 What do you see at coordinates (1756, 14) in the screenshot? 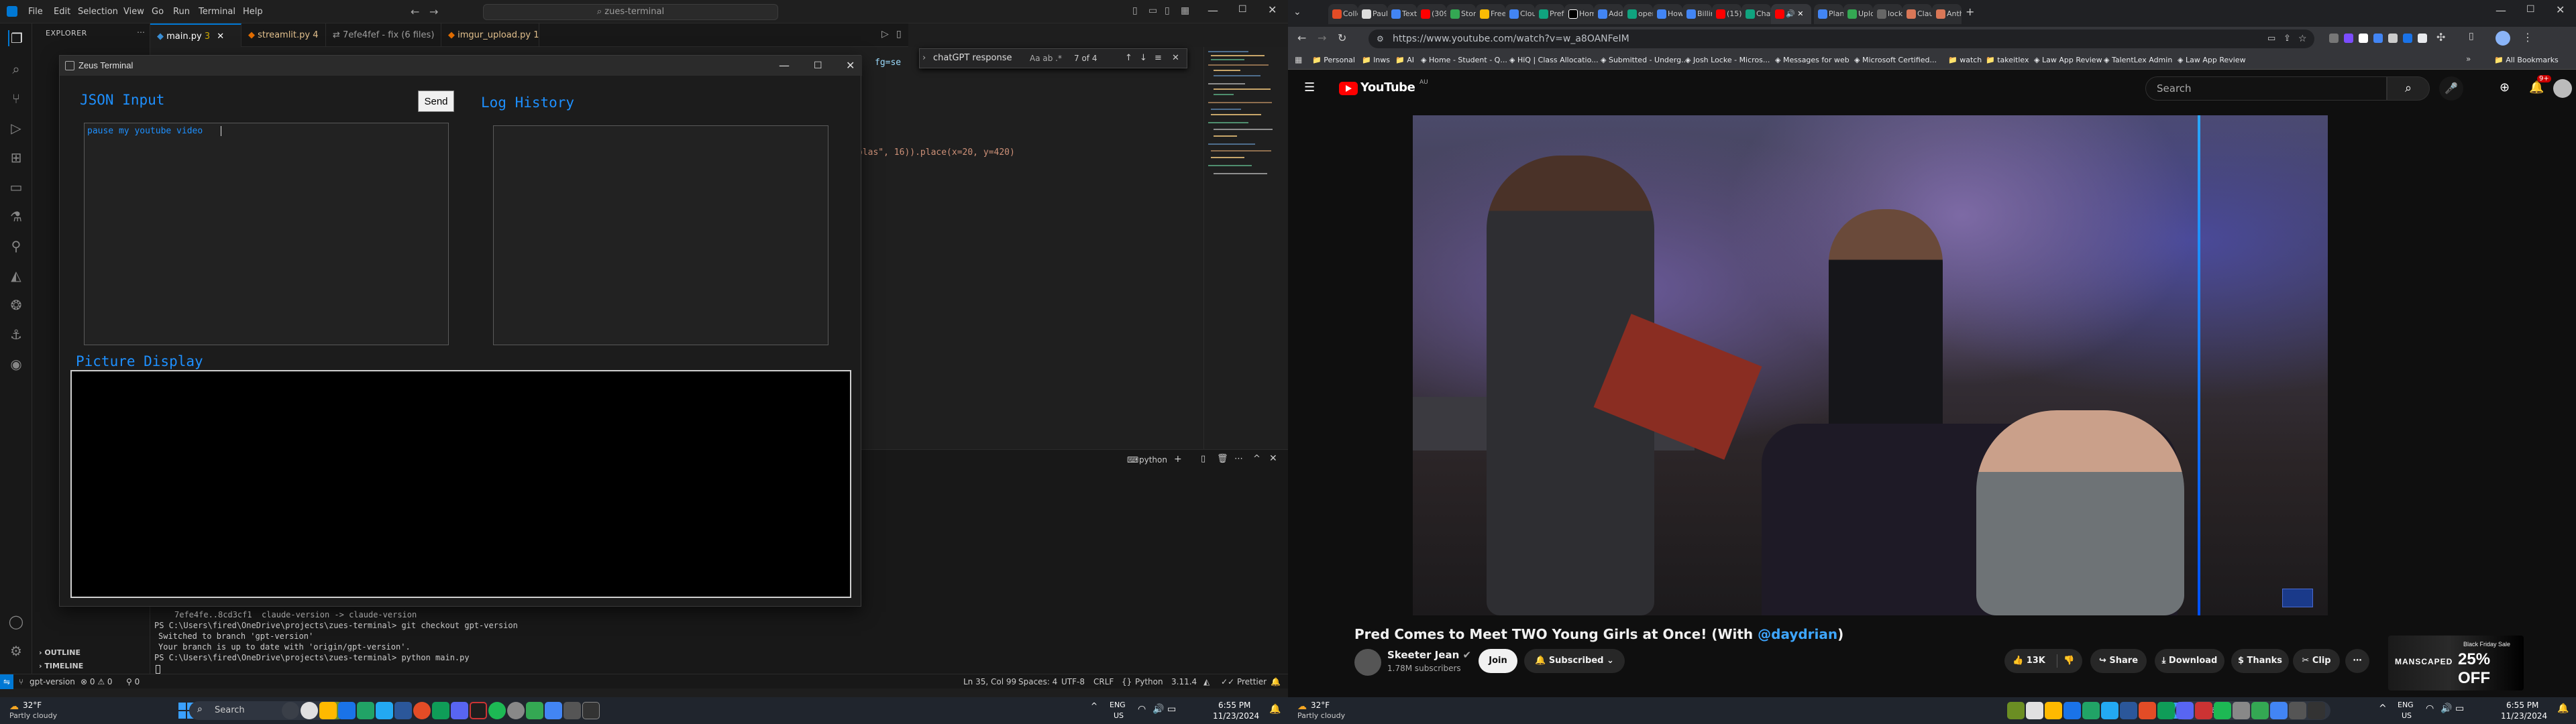
I see `browser-tab: Chat` at bounding box center [1756, 14].